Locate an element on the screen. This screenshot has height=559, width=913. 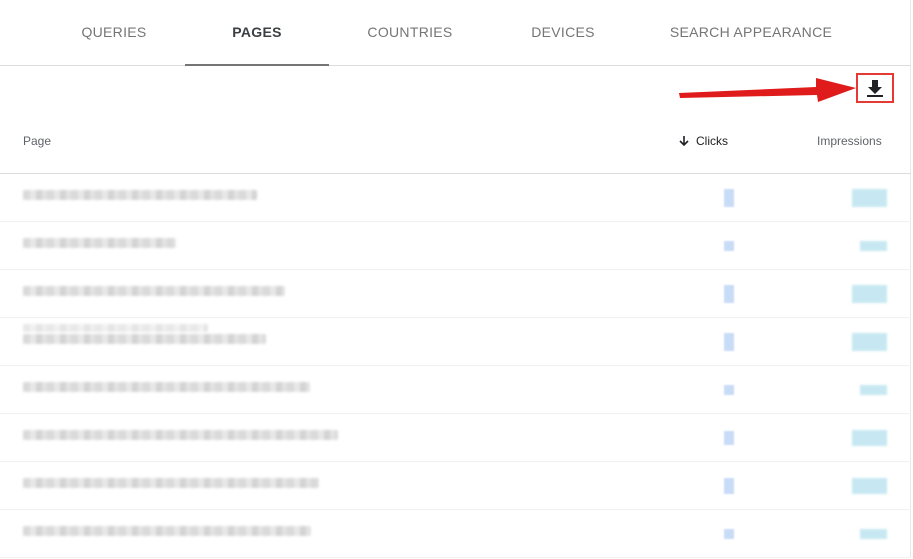
download-icon is located at coordinates (875, 88).